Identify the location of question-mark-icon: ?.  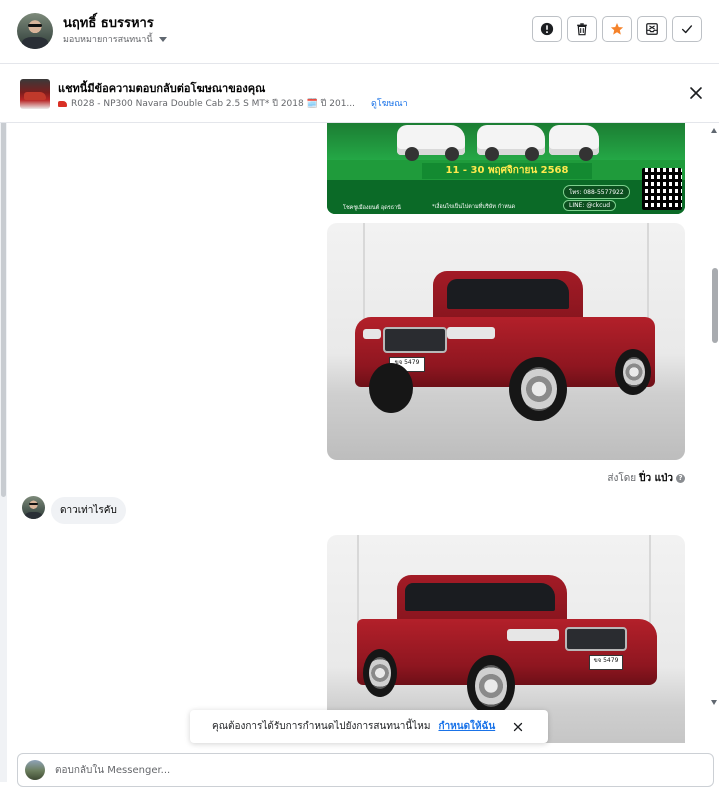
(680, 478).